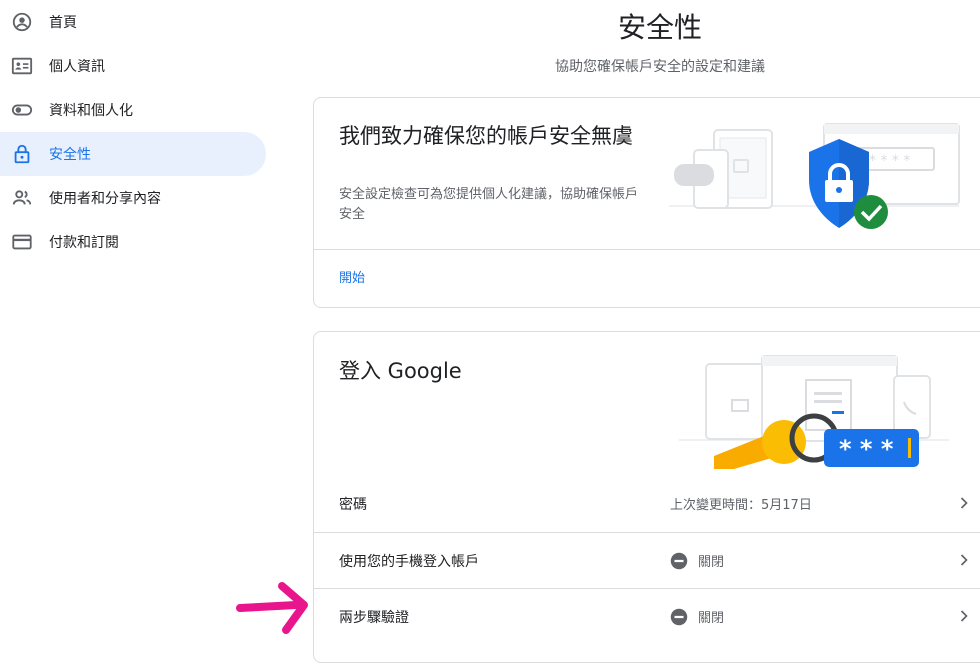  I want to click on page-title: 安全性, so click(659, 27).